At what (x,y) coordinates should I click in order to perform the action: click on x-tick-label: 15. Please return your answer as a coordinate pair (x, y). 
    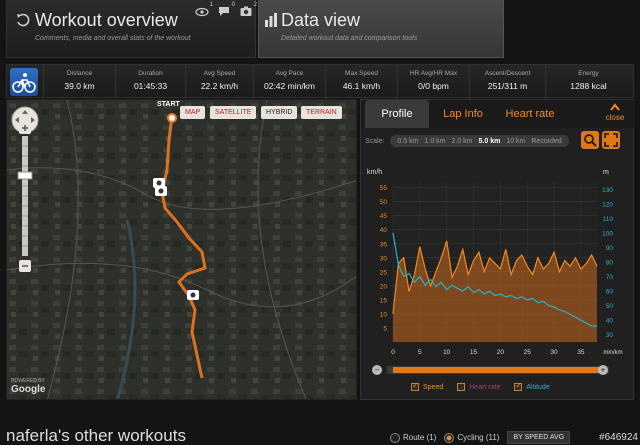
    Looking at the image, I should click on (474, 352).